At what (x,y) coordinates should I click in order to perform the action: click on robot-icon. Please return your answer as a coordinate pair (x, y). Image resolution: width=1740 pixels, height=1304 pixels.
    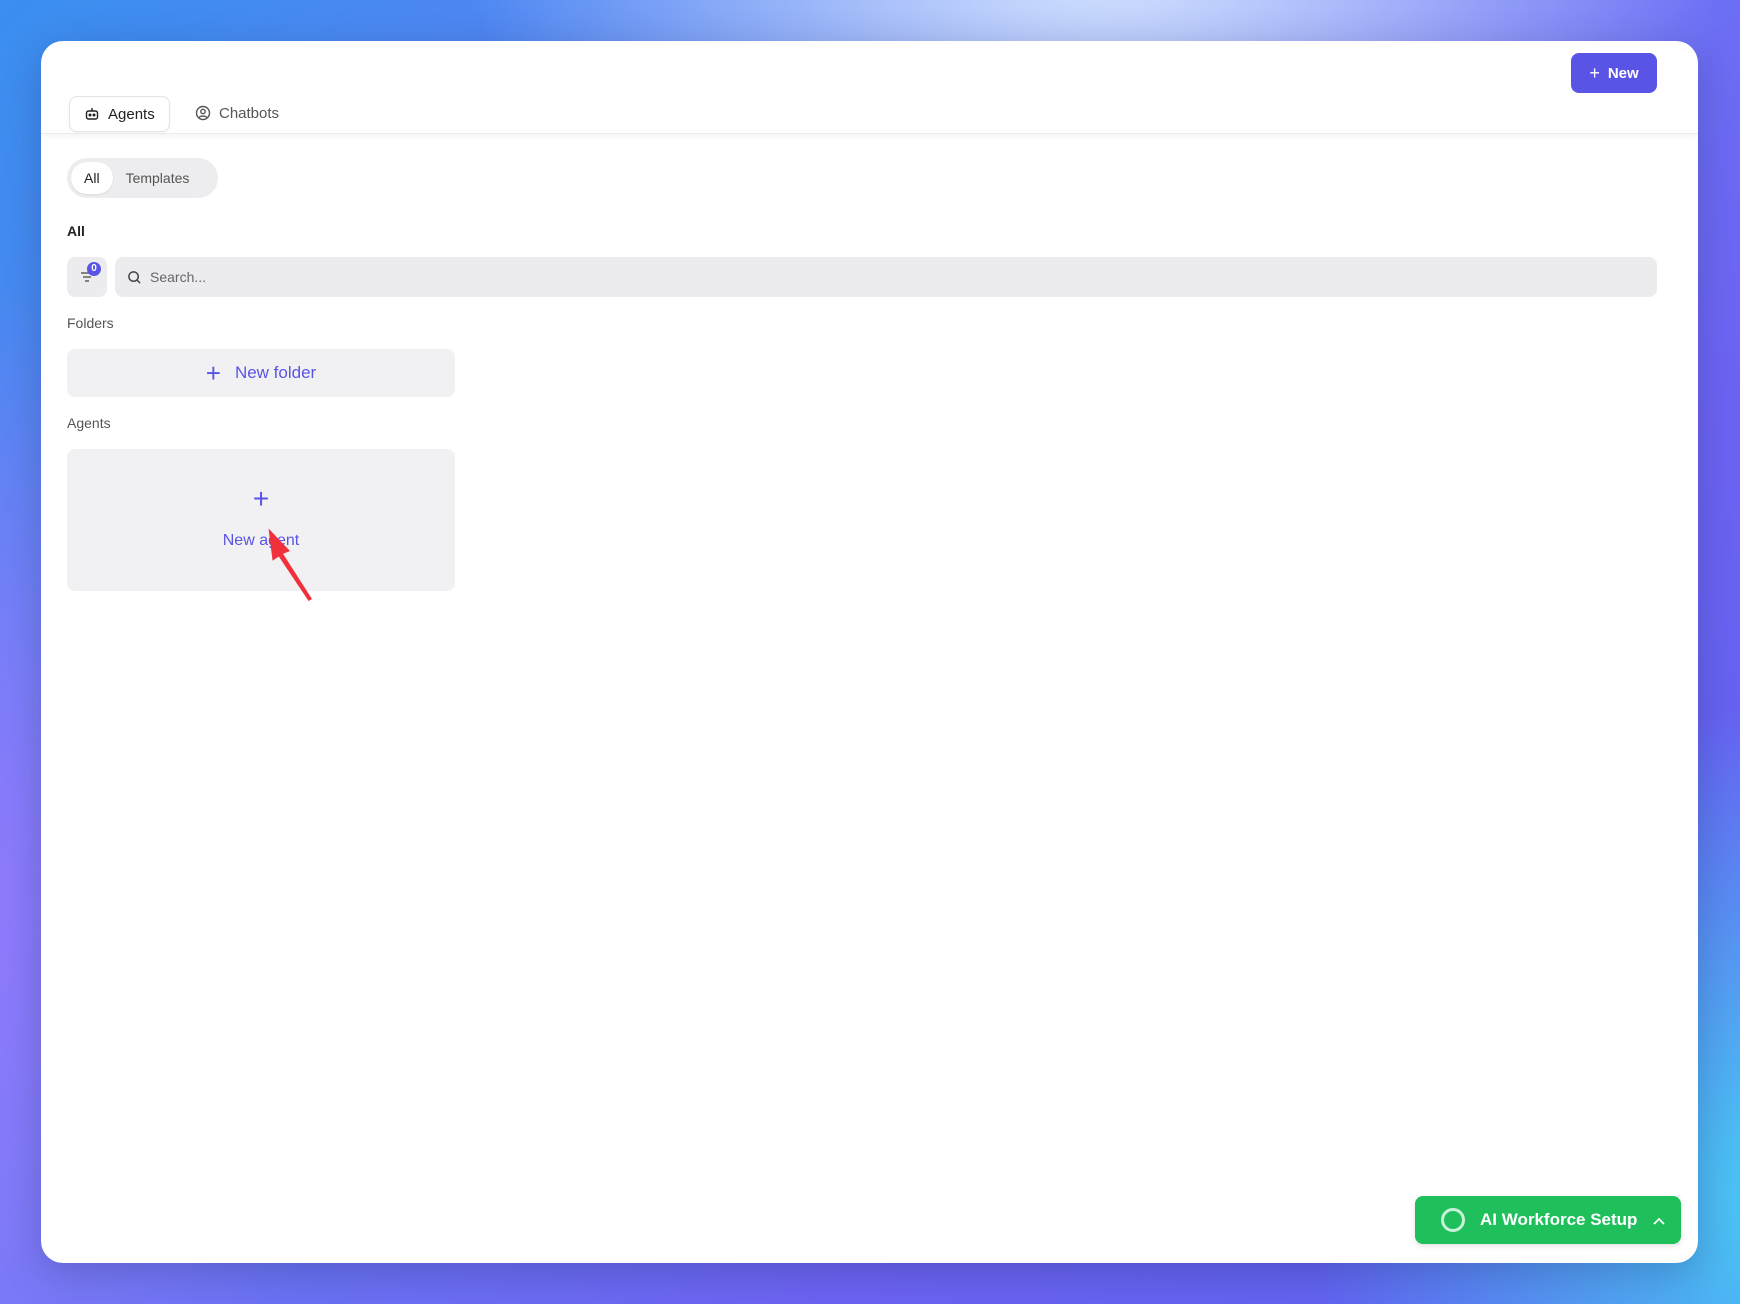
    Looking at the image, I should click on (92, 114).